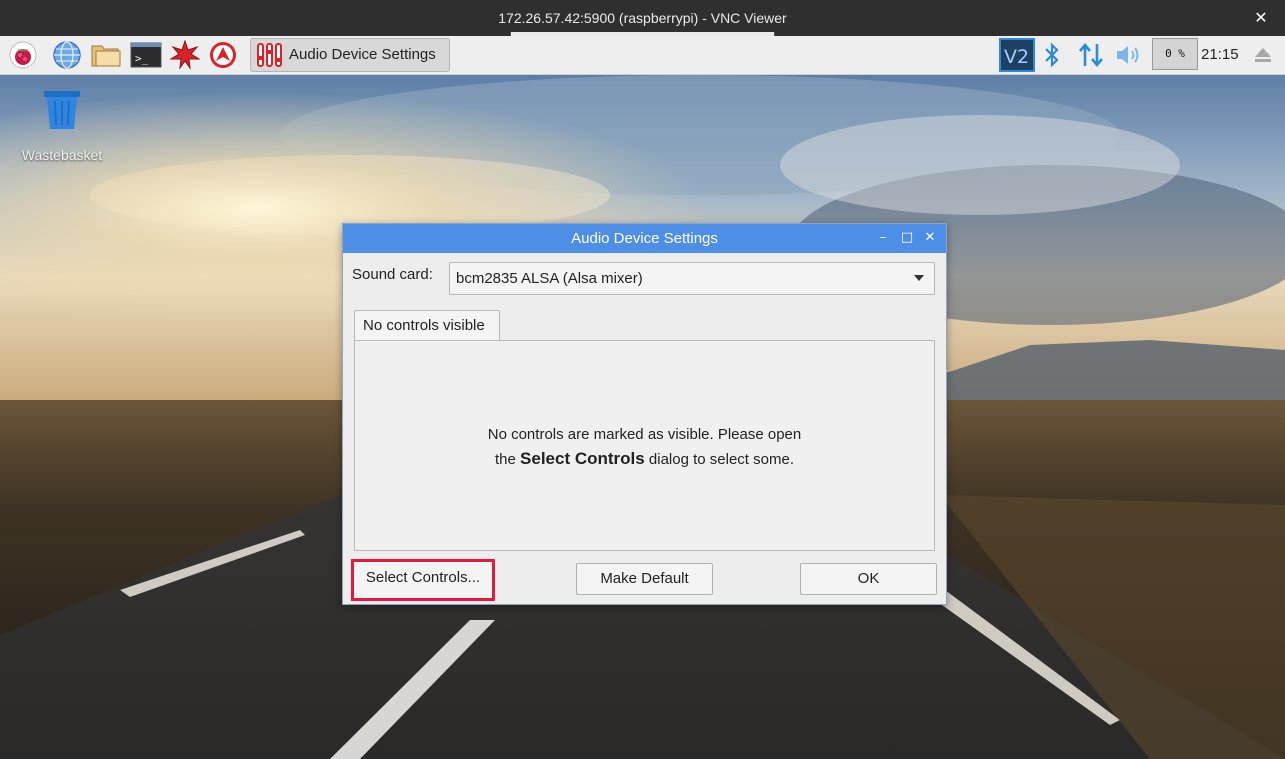  What do you see at coordinates (907, 238) in the screenshot?
I see `maximize-icon: □` at bounding box center [907, 238].